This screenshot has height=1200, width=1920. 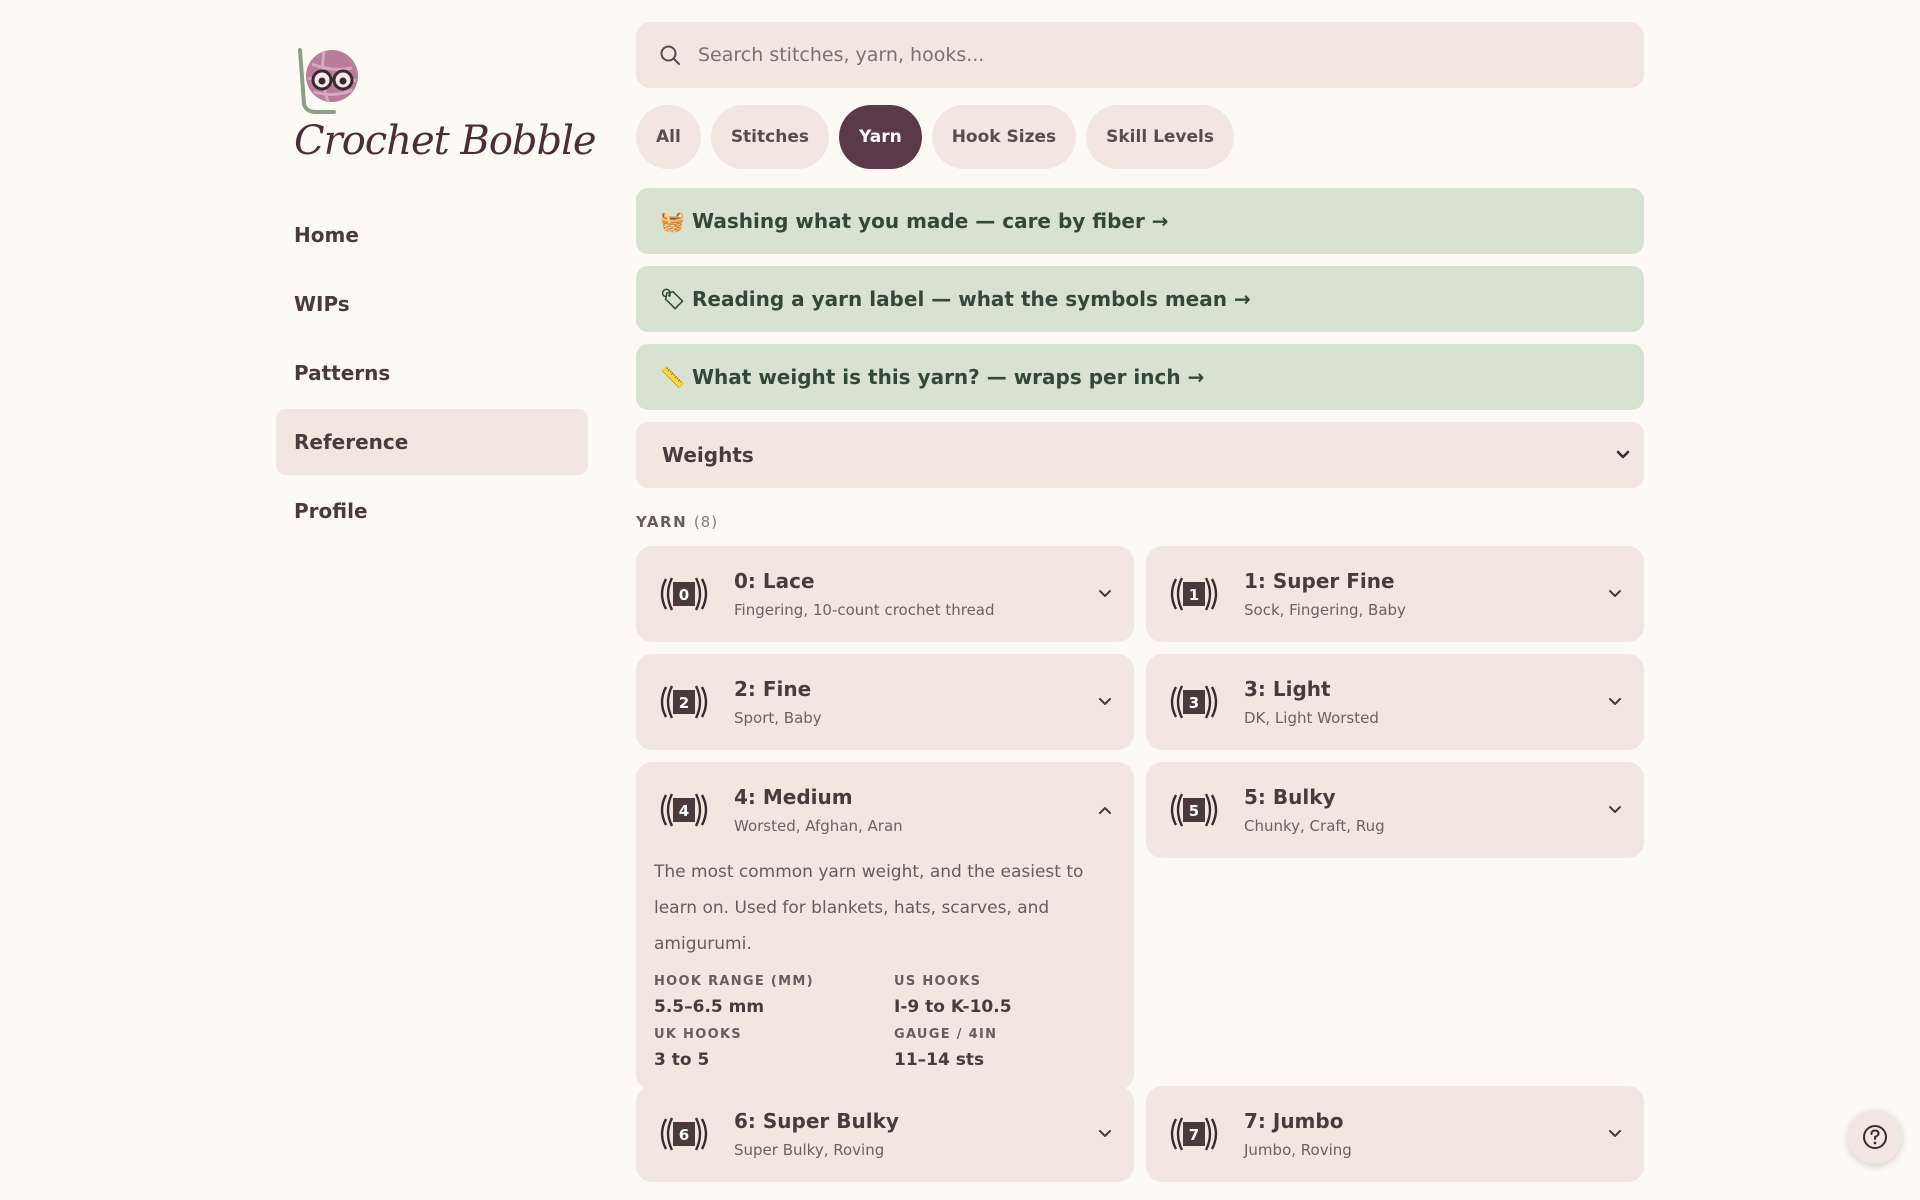 I want to click on yarn-card-title: 5: Bulky, so click(x=1290, y=797).